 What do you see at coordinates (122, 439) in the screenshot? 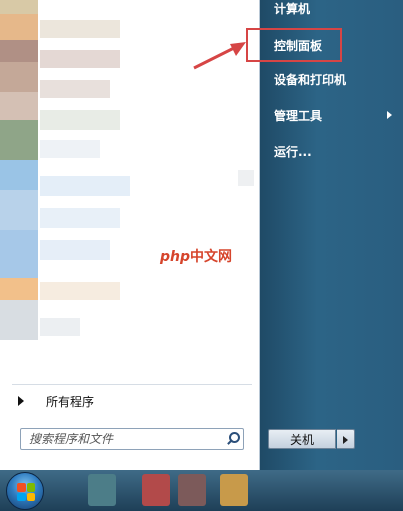
I see `search-input` at bounding box center [122, 439].